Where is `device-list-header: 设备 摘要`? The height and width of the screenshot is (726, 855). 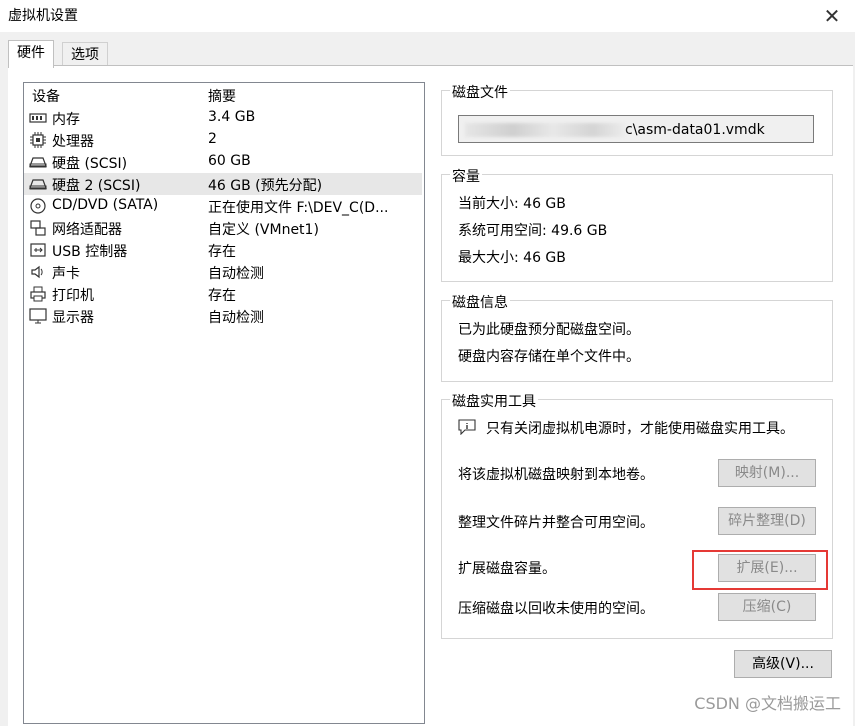
device-list-header: 设备 摘要 is located at coordinates (224, 94).